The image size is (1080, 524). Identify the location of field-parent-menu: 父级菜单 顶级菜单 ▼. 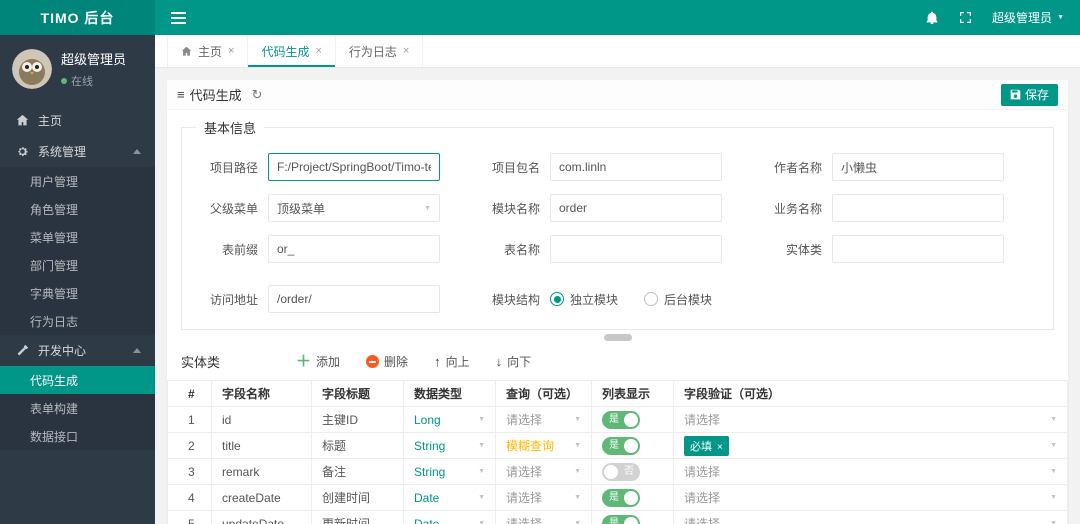
(315, 208).